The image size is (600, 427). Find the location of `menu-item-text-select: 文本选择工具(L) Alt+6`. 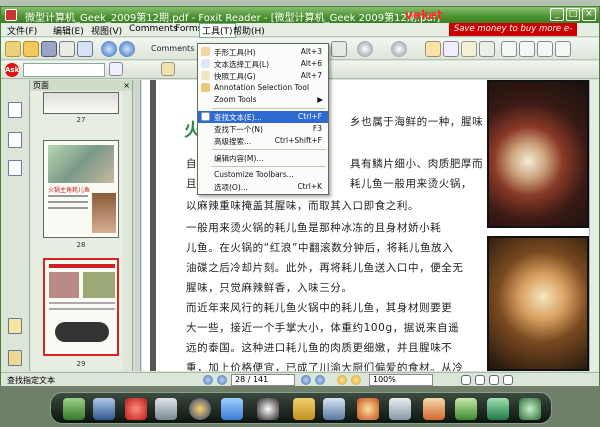

menu-item-text-select: 文本选择工具(L) Alt+6 is located at coordinates (263, 64).